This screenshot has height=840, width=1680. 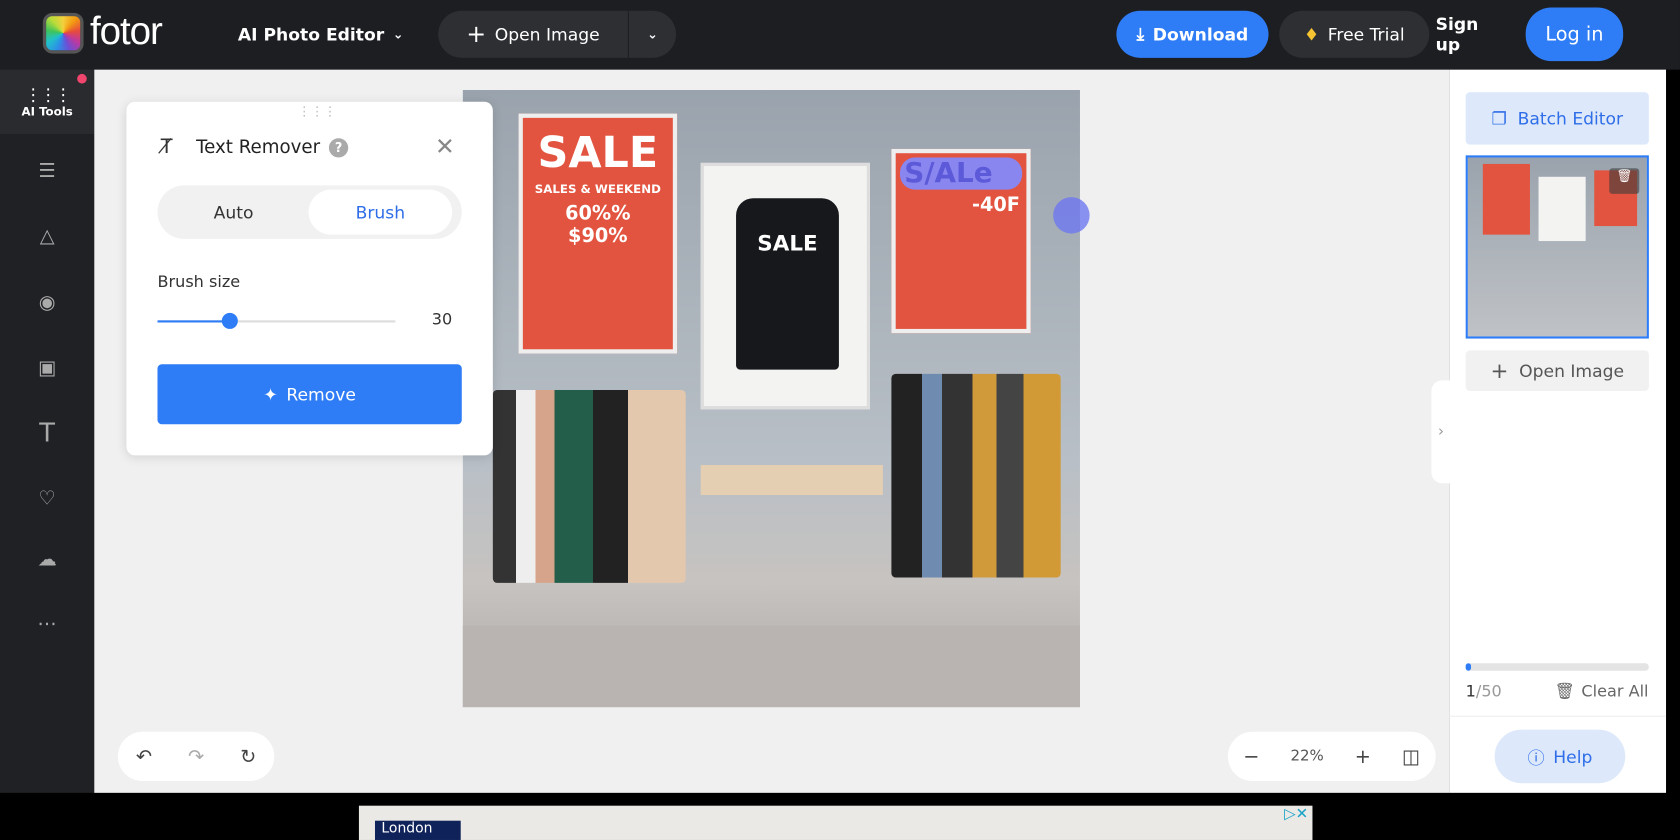 I want to click on question-circle-icon: ⓘ, so click(x=1536, y=758).